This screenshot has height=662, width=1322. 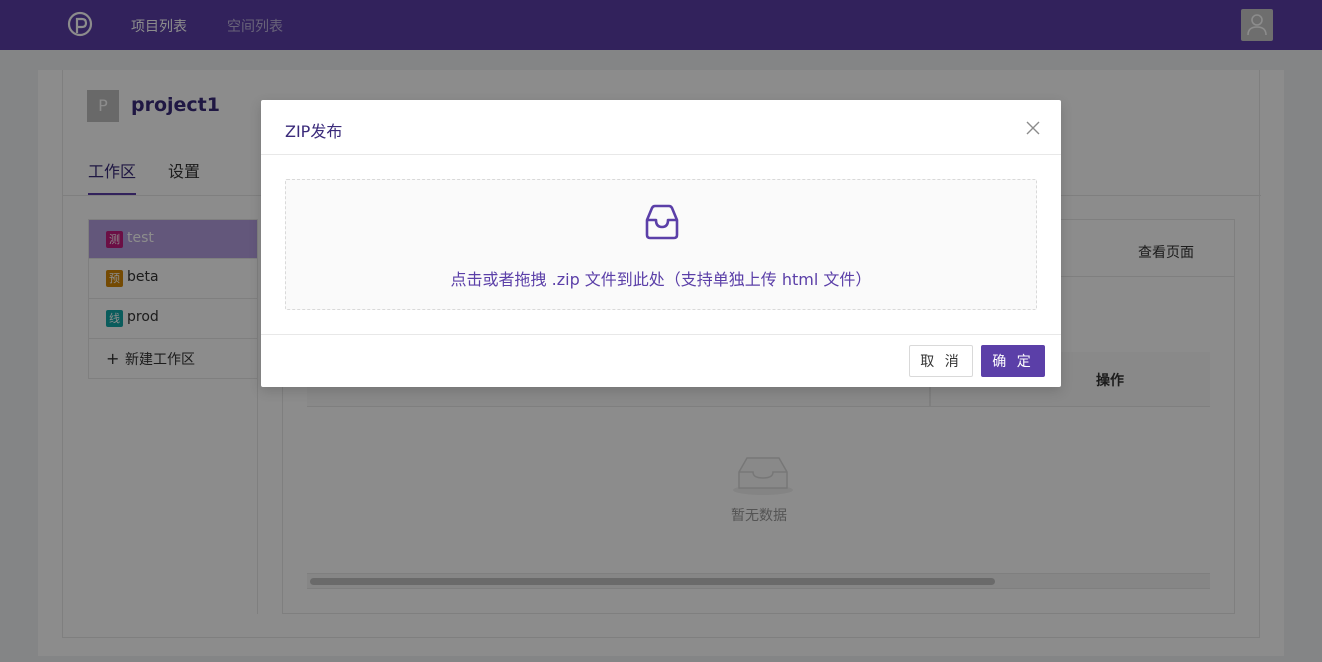 What do you see at coordinates (314, 131) in the screenshot?
I see `modal-title: ZIP发布` at bounding box center [314, 131].